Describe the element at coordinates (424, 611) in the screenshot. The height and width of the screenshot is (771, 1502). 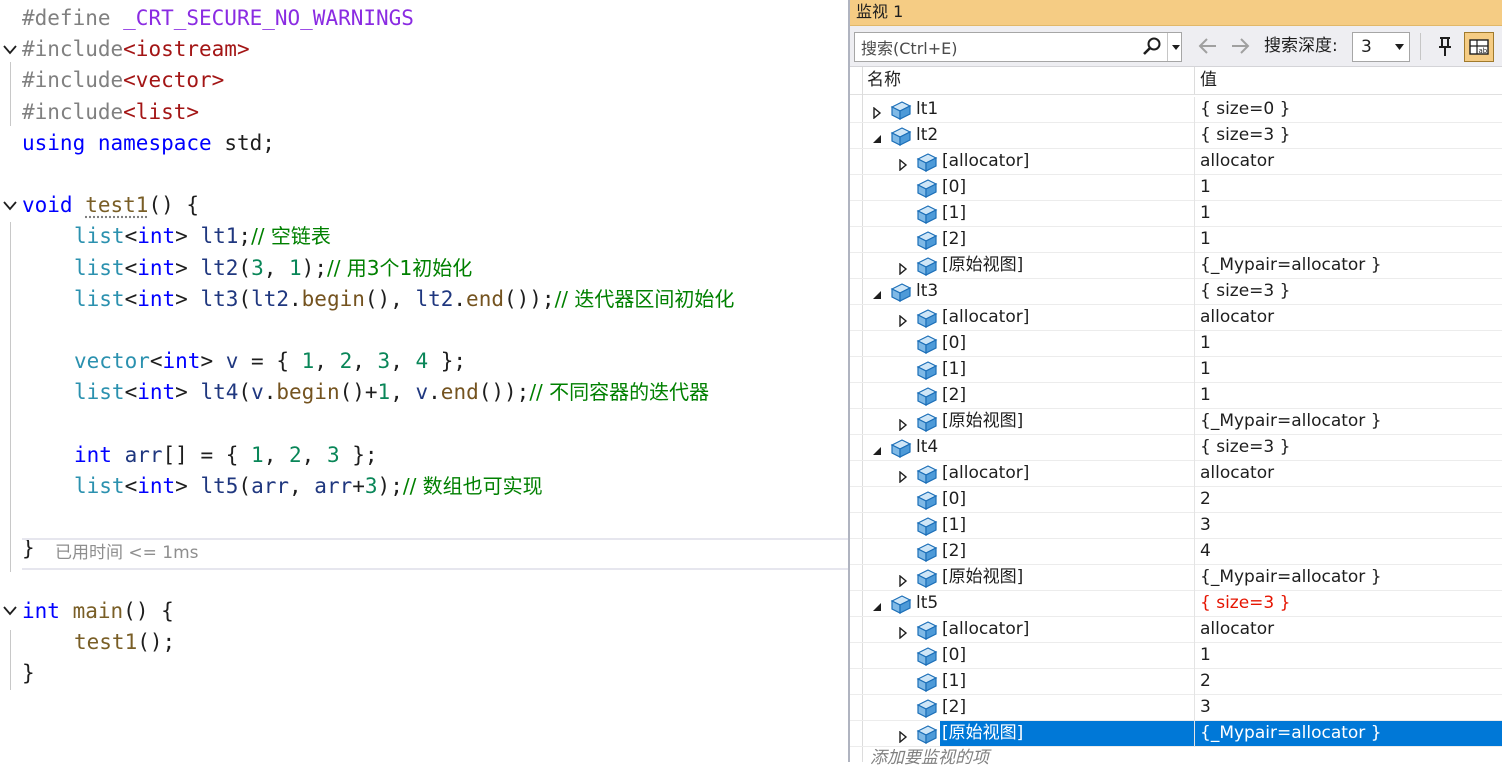
I see `code-line: int main() {` at that location.